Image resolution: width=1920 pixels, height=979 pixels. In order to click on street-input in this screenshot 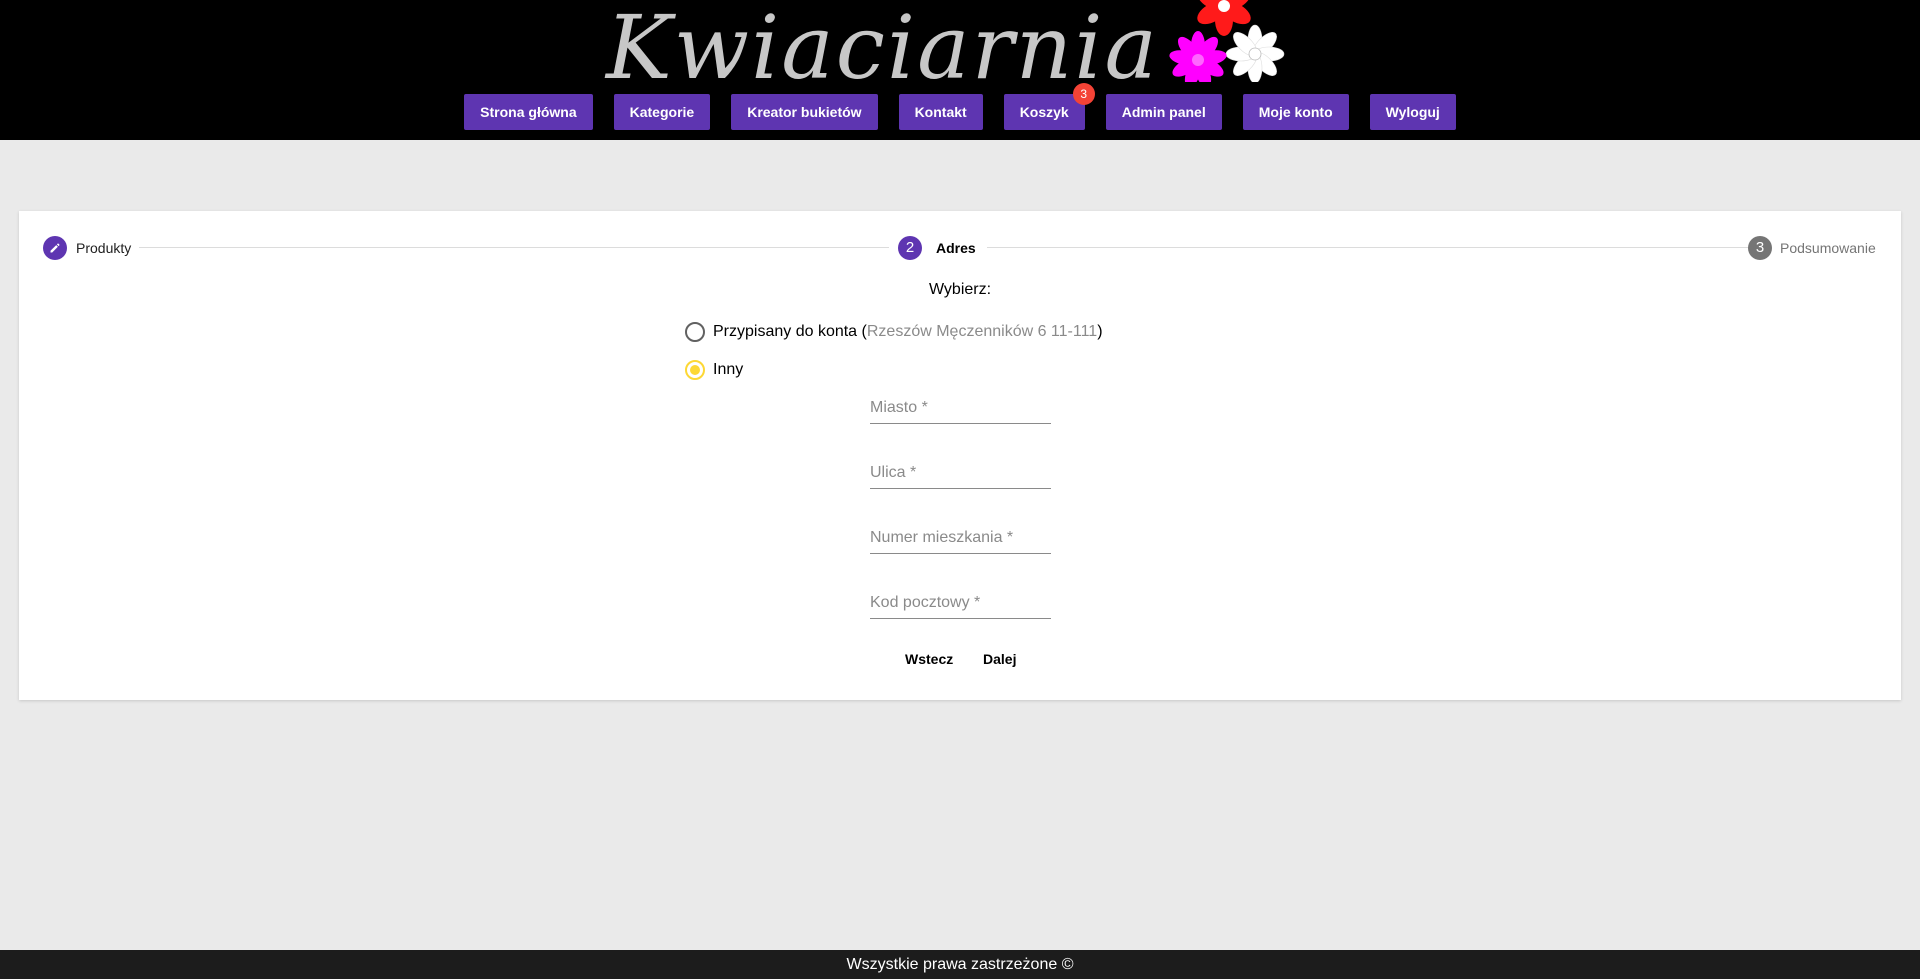, I will do `click(960, 473)`.